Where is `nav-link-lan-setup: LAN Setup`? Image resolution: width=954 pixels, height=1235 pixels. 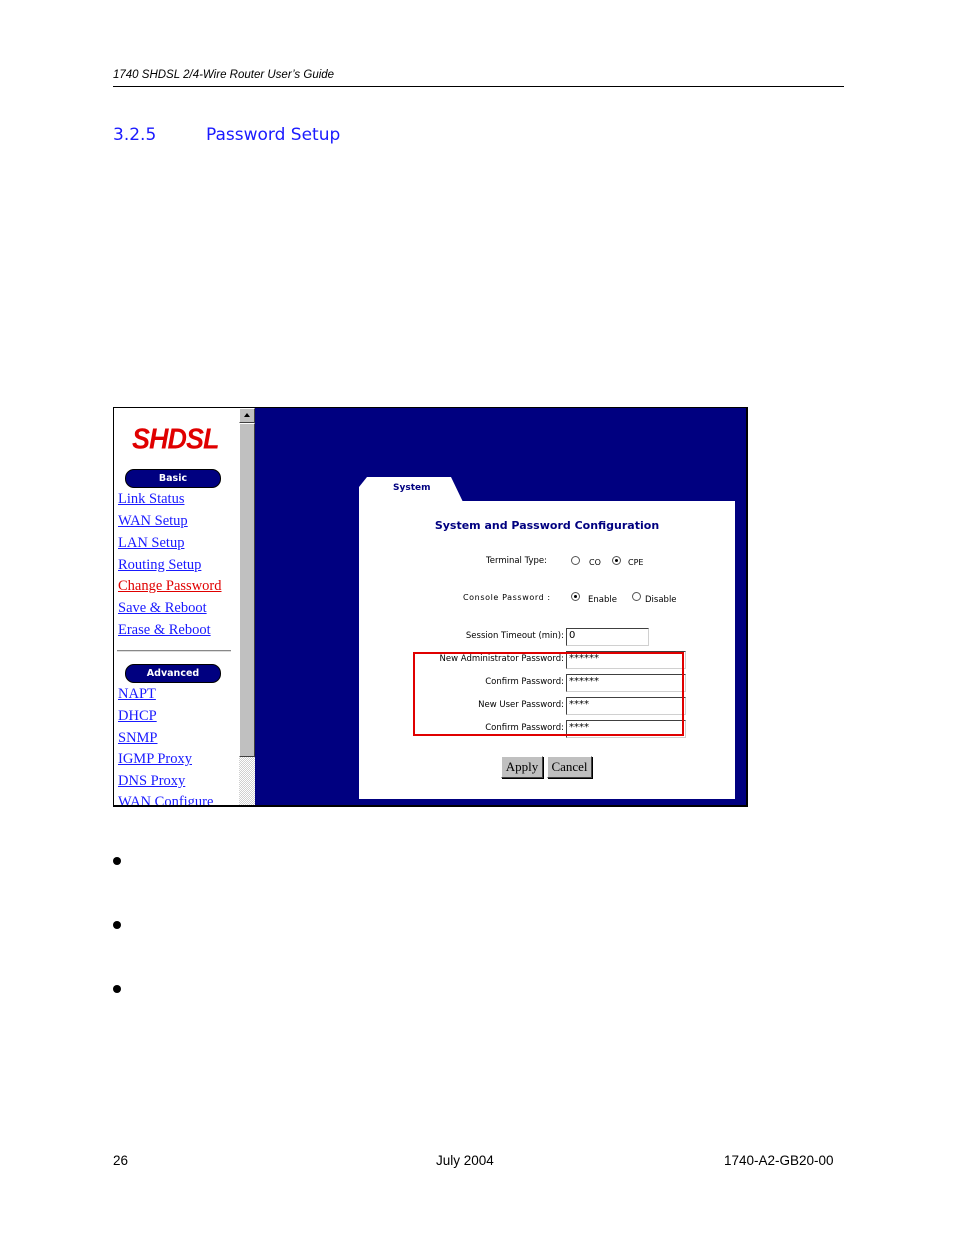
nav-link-lan-setup: LAN Setup is located at coordinates (151, 543).